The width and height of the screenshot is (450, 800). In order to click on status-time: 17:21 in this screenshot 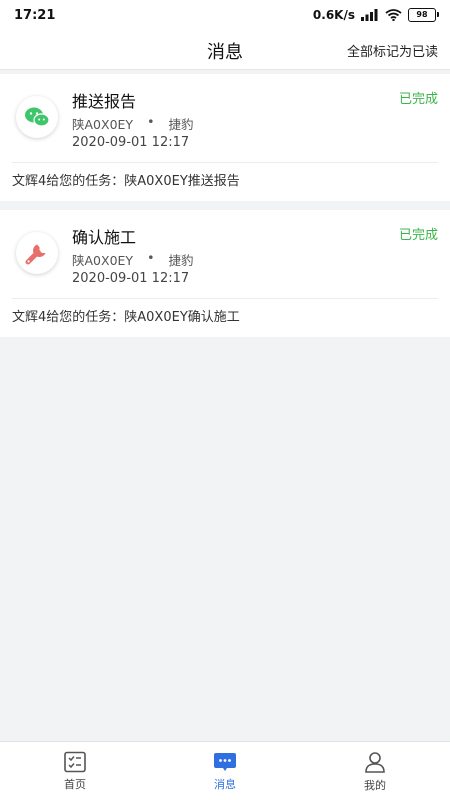, I will do `click(35, 15)`.